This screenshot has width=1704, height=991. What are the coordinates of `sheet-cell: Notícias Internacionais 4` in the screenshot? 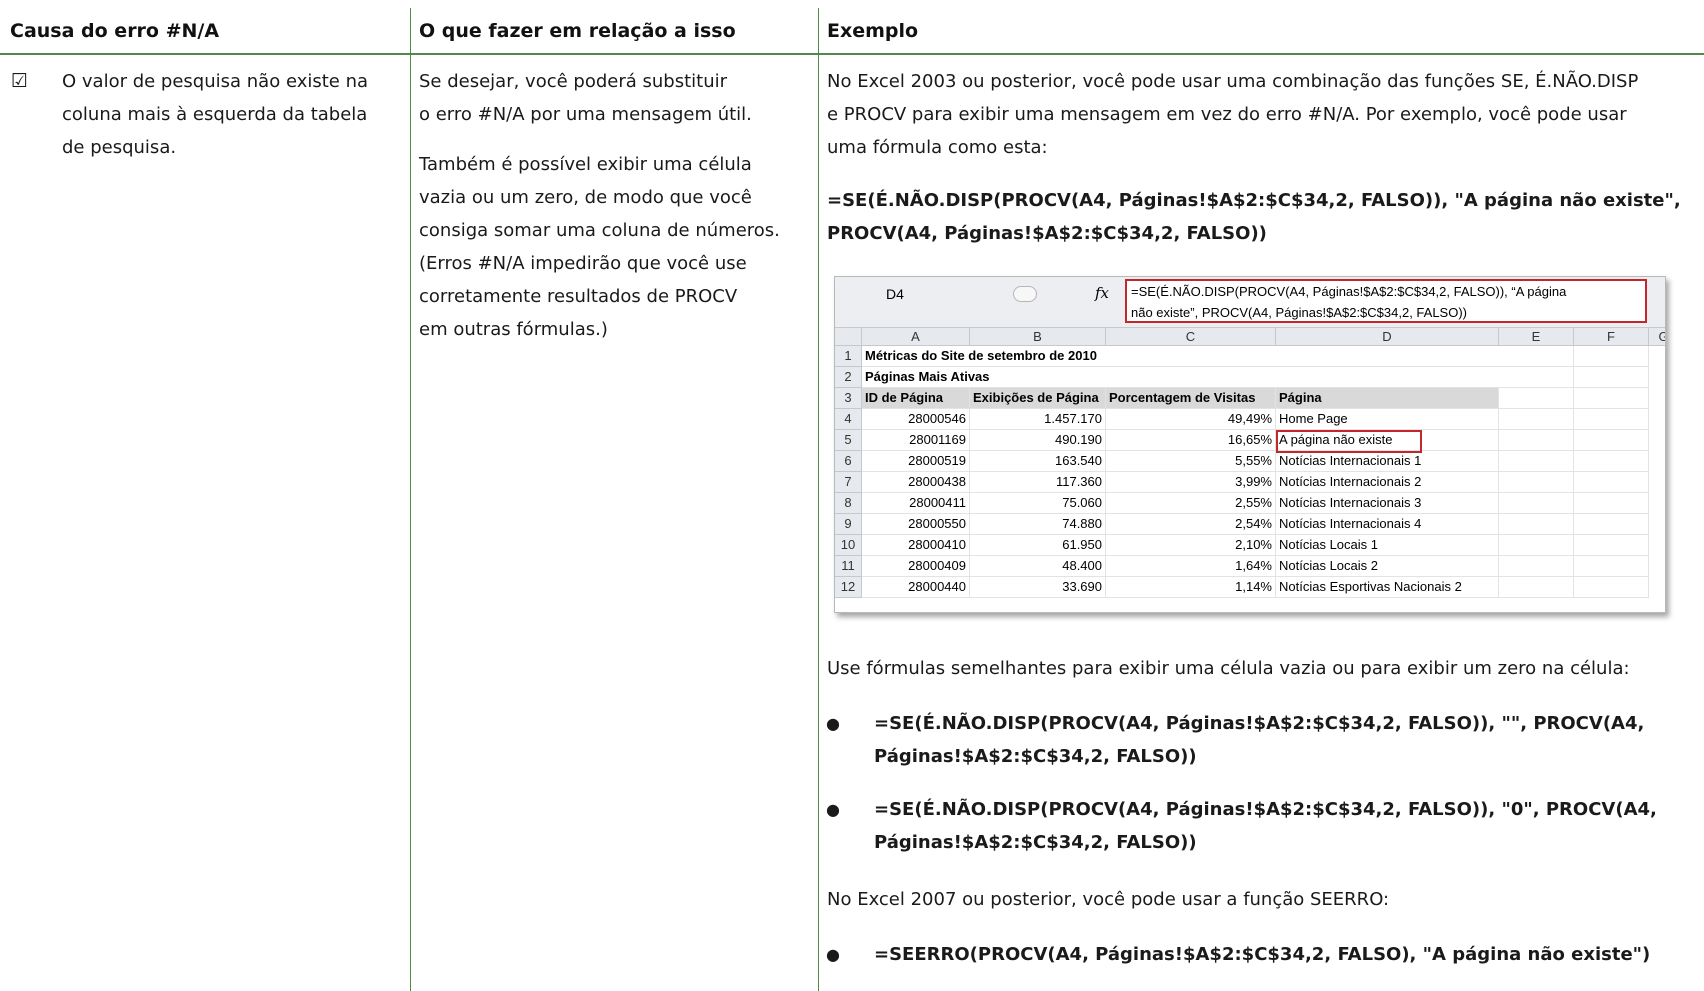 It's located at (1387, 524).